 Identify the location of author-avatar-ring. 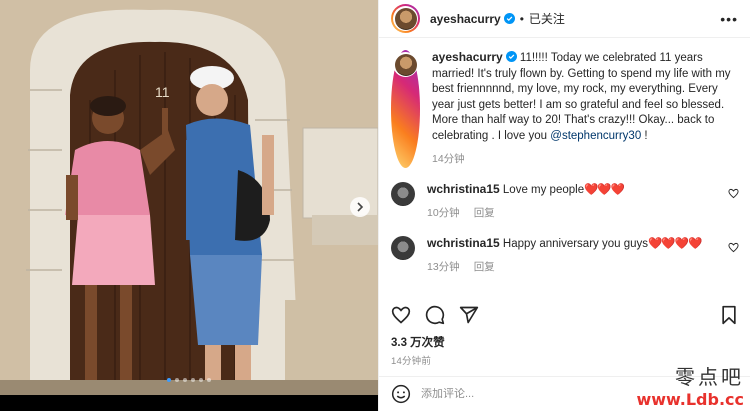
(405, 18).